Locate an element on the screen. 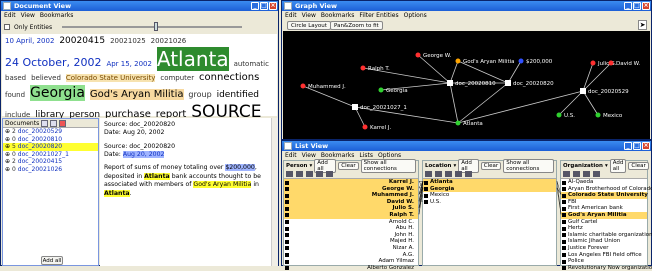 The width and height of the screenshot is (652, 271). list-item: FBI is located at coordinates (604, 202).